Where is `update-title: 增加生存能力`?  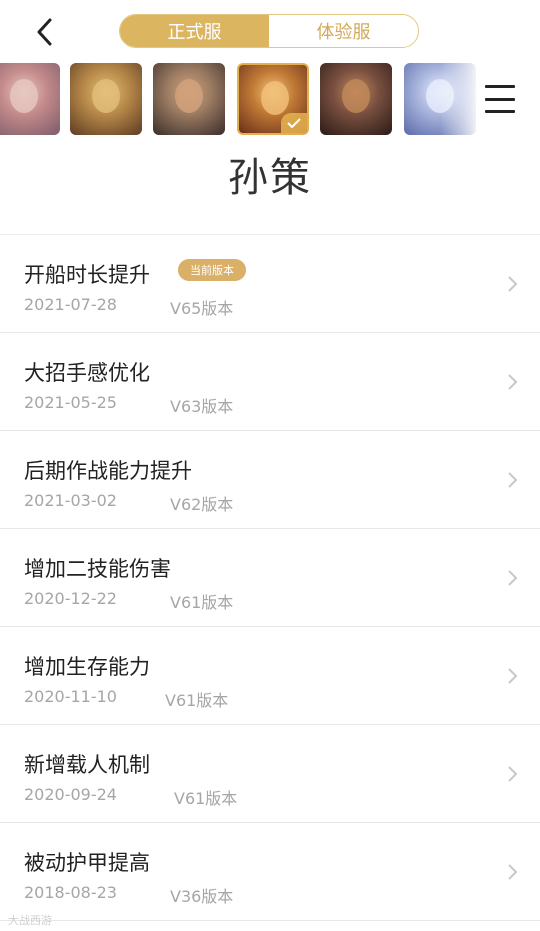
update-title: 增加生存能力 is located at coordinates (87, 667).